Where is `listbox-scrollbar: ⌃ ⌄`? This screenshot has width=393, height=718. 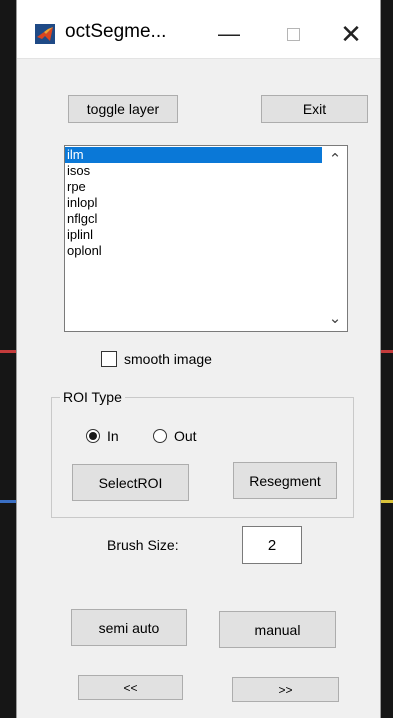
listbox-scrollbar: ⌃ ⌄ is located at coordinates (335, 238).